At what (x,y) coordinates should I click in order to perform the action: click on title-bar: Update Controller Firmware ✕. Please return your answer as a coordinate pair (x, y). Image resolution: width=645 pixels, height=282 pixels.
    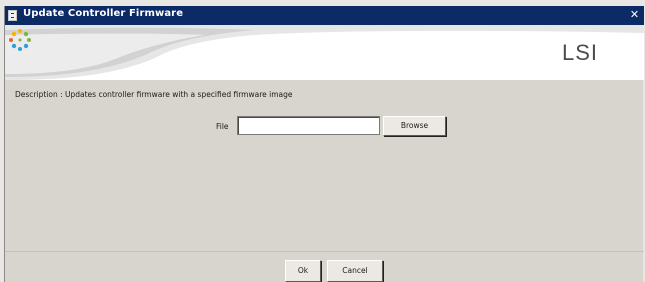
    Looking at the image, I should click on (324, 15).